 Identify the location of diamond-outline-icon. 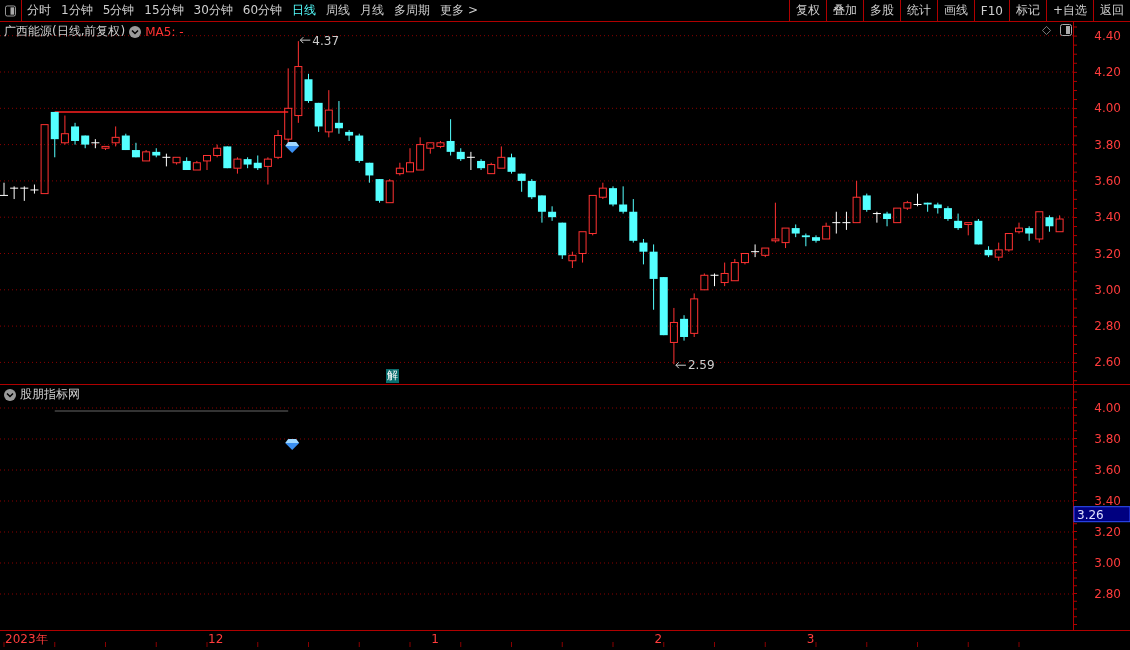
(1046, 30).